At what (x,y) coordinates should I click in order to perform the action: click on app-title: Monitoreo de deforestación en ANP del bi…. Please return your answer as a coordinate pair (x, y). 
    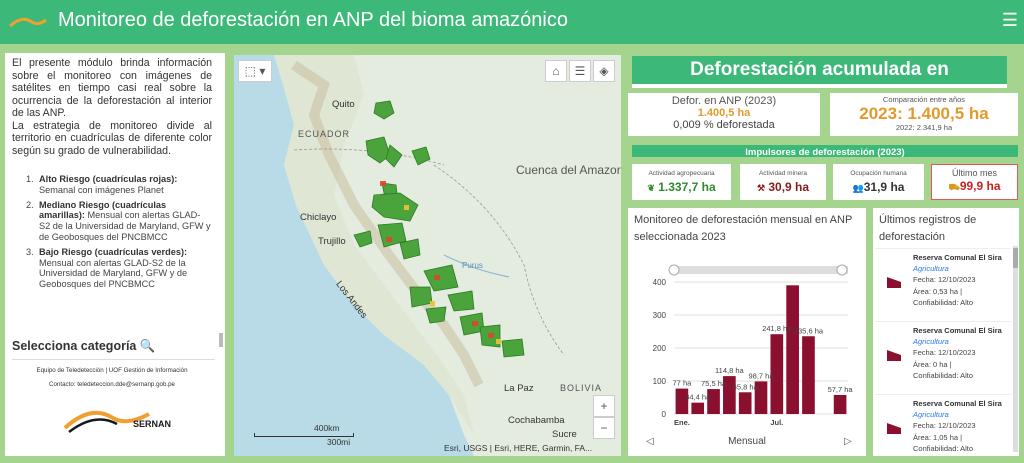
    Looking at the image, I should click on (313, 20).